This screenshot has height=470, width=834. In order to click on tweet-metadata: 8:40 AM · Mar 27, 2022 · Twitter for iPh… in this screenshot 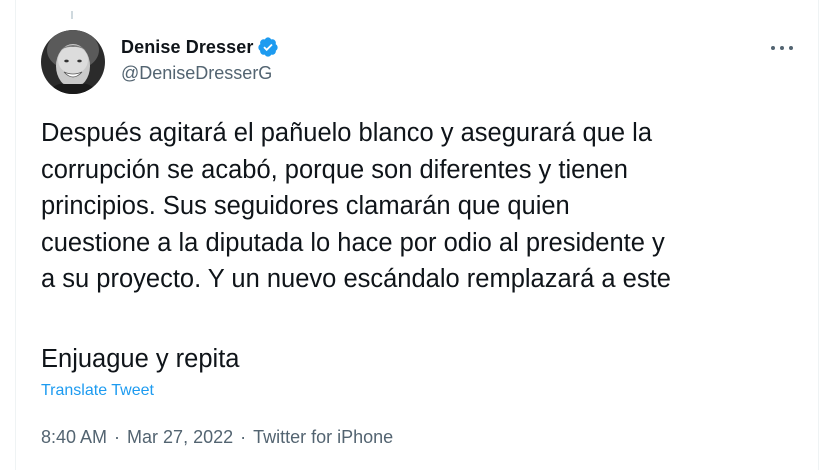, I will do `click(217, 437)`.